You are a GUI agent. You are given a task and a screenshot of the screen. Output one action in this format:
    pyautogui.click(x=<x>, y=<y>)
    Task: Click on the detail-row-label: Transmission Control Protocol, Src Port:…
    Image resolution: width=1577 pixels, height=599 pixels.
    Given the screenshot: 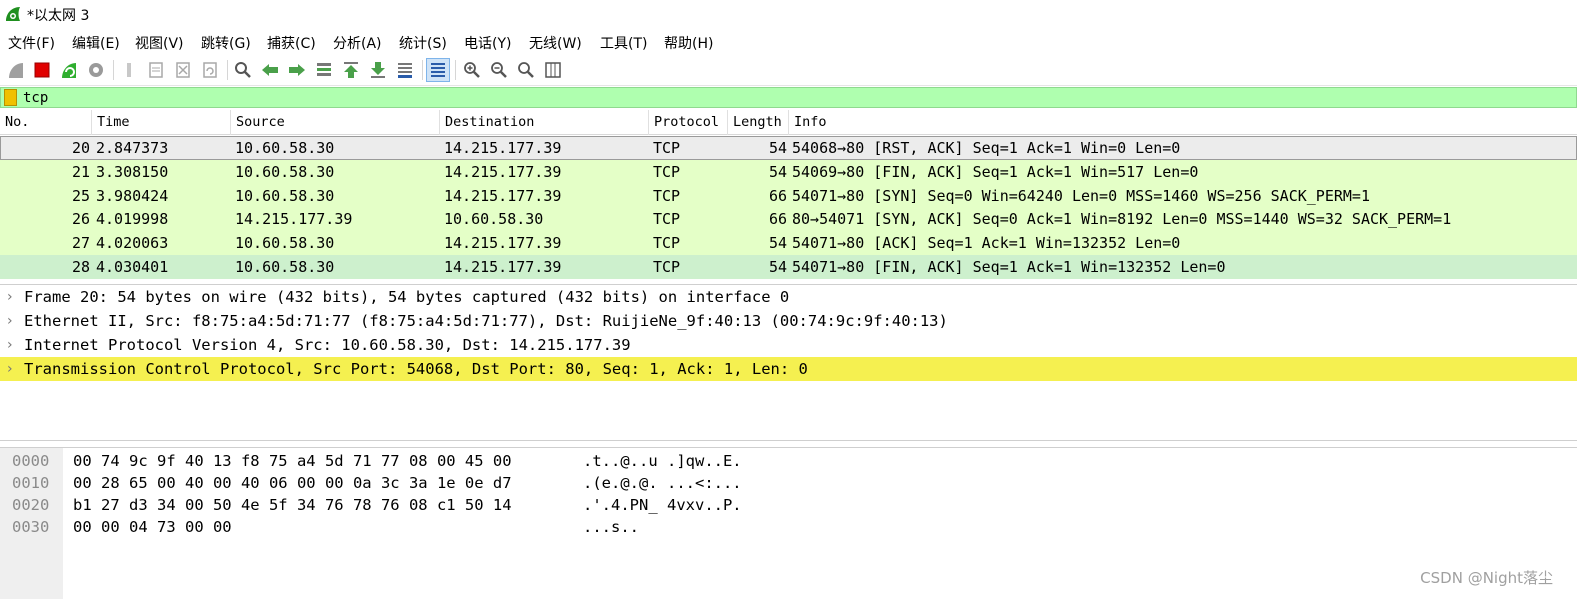 What is the action you would take?
    pyautogui.click(x=416, y=369)
    